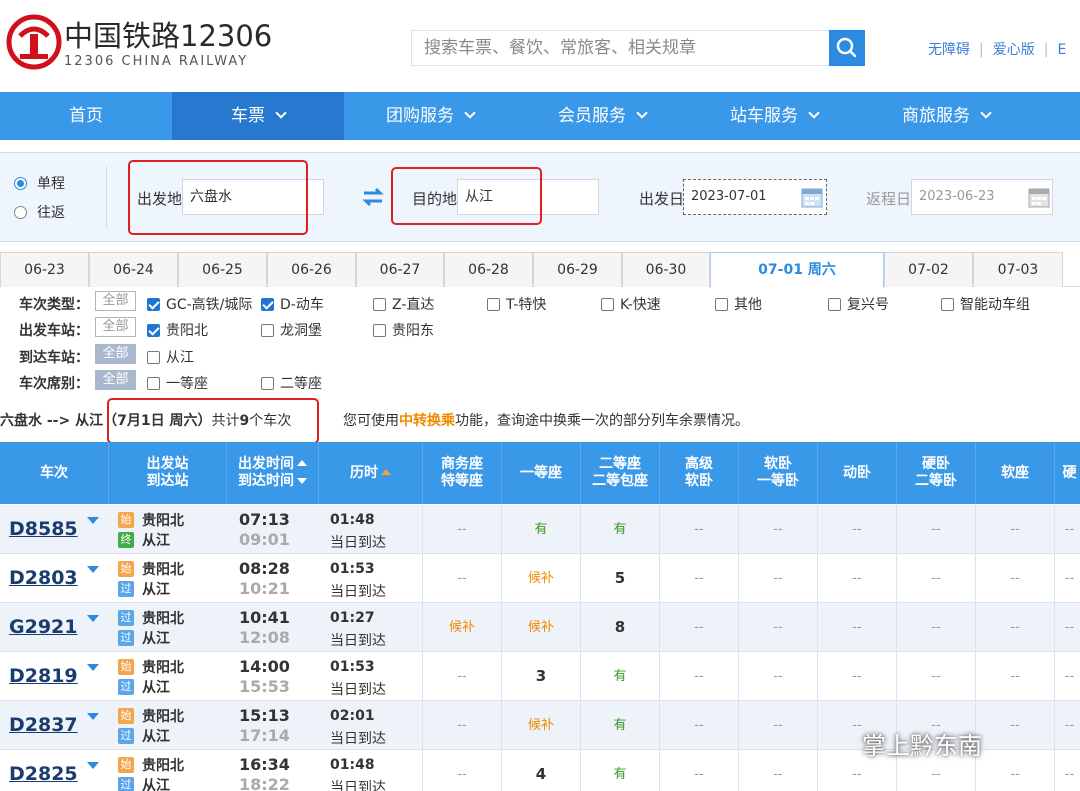 This screenshot has width=1080, height=791. I want to click on trip-round-option: 往返, so click(39, 212).